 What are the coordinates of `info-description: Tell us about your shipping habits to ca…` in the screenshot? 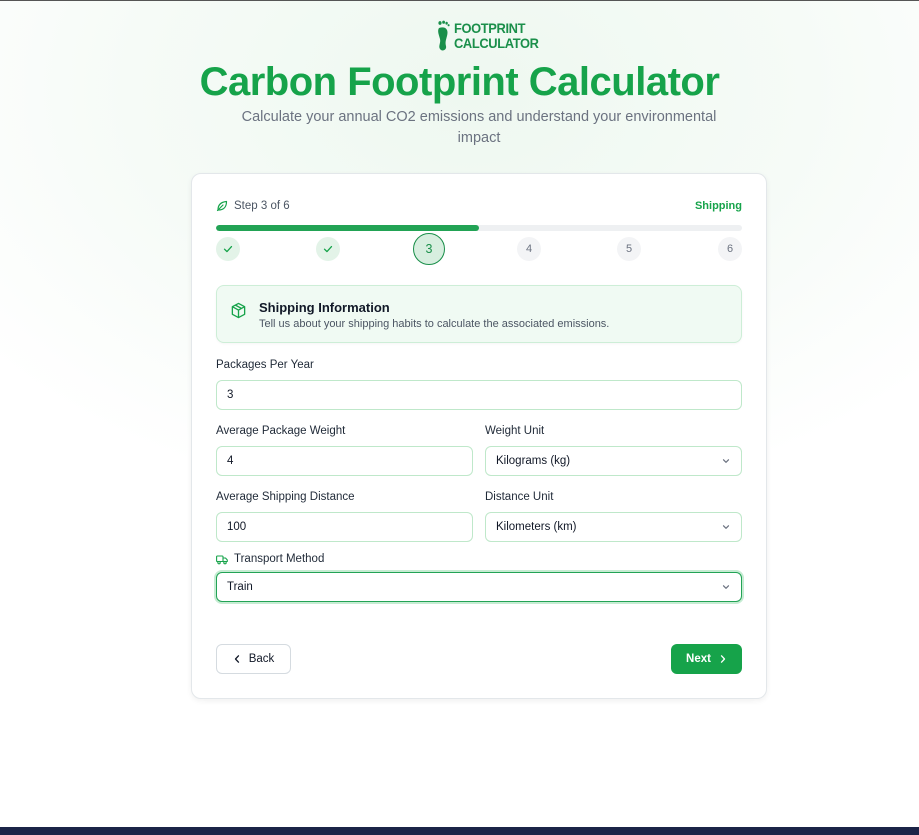 It's located at (434, 324).